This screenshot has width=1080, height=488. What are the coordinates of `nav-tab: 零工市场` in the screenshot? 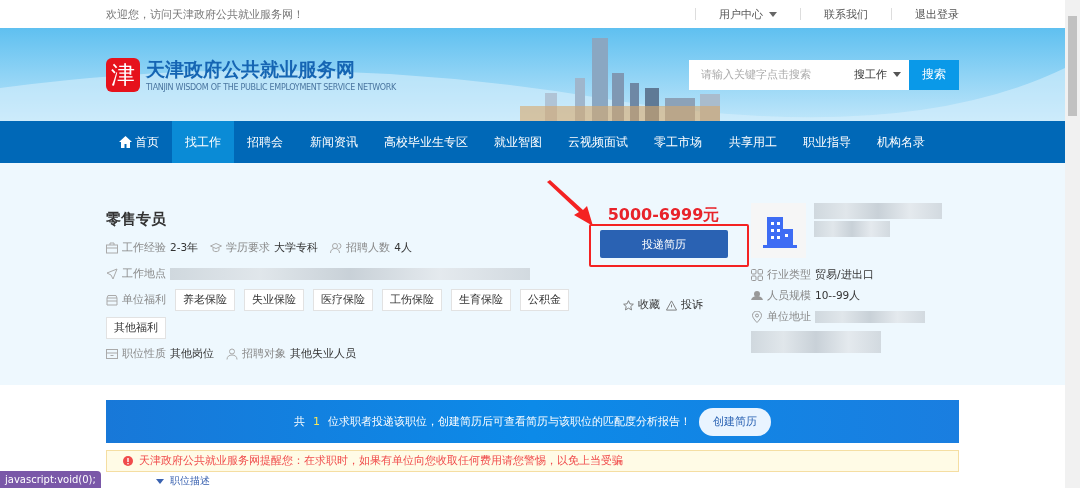 It's located at (678, 142).